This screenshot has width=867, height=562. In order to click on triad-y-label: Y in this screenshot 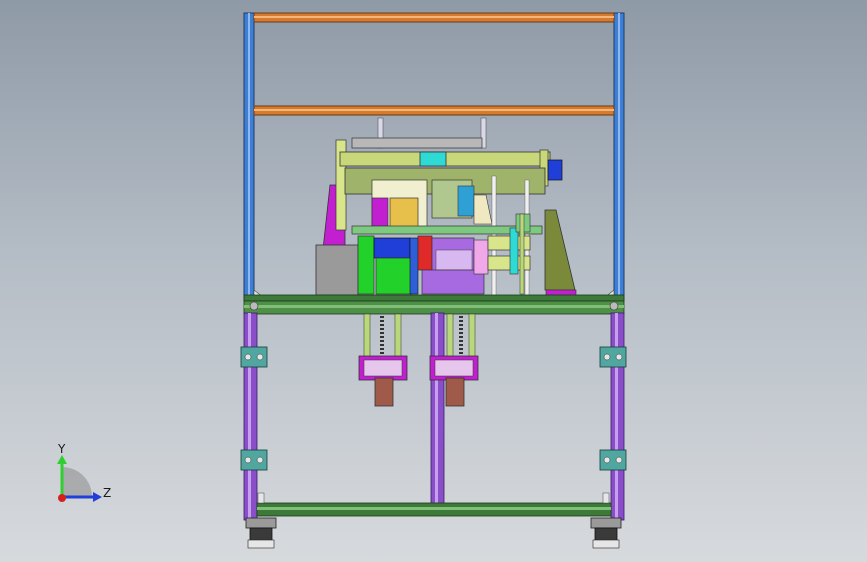, I will do `click(62, 449)`.